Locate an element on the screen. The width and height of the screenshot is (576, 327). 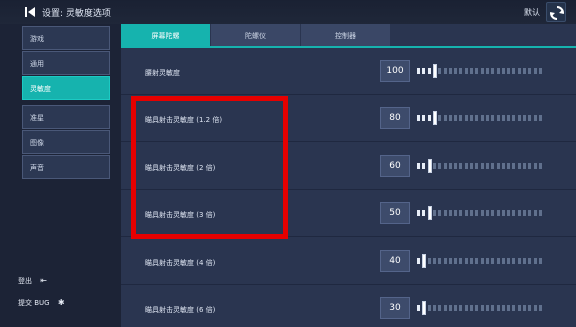
sidebar-item-crosshair: 准星 is located at coordinates (66, 117).